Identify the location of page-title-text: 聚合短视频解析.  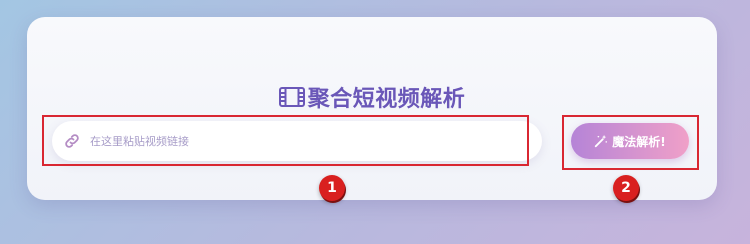
(386, 99).